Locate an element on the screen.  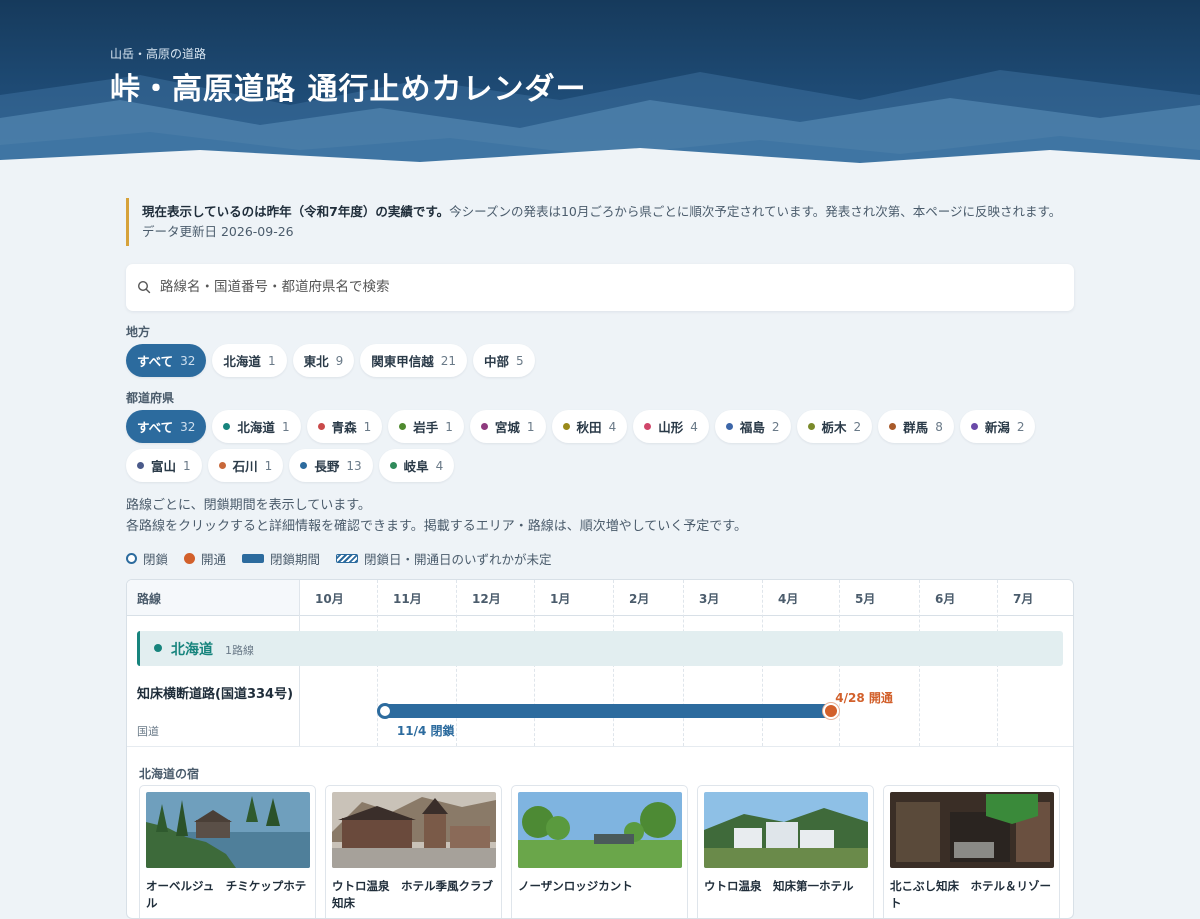
description-line-1: 路線ごとに、閉鎖期間を表示しています。 is located at coordinates (248, 505).